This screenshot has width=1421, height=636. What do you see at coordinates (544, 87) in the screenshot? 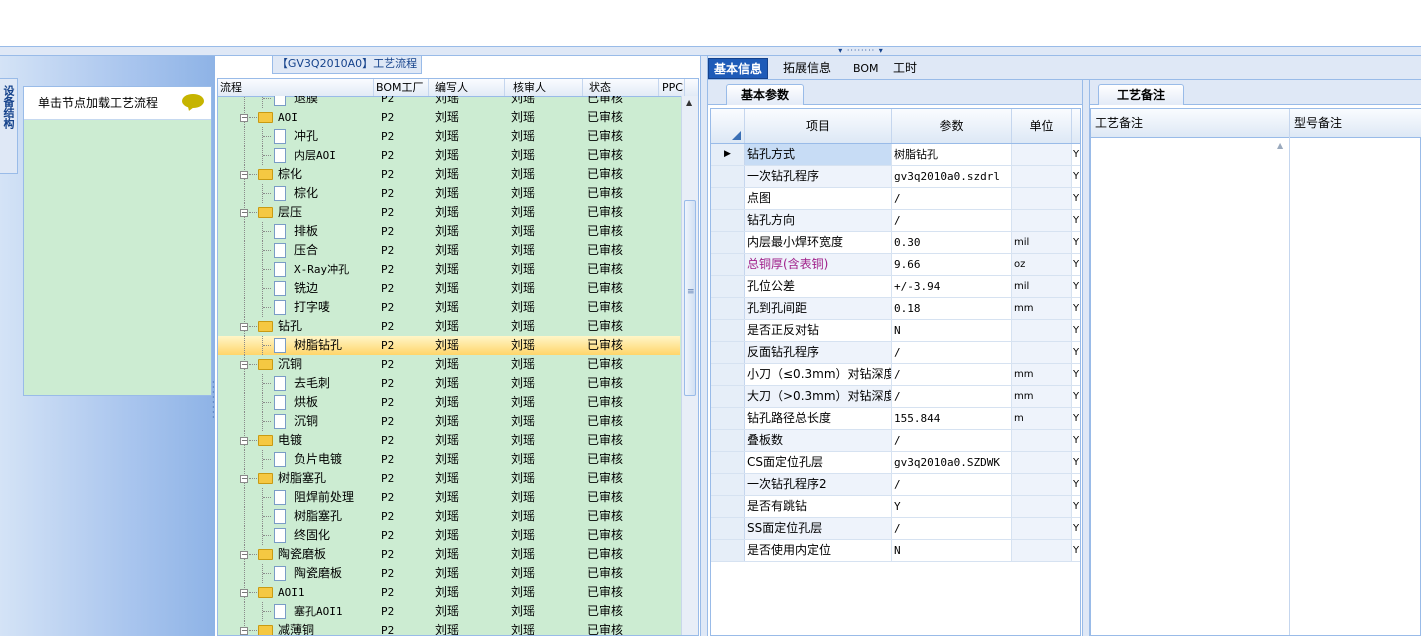
I see `col-header-reviewer: 核审人` at bounding box center [544, 87].